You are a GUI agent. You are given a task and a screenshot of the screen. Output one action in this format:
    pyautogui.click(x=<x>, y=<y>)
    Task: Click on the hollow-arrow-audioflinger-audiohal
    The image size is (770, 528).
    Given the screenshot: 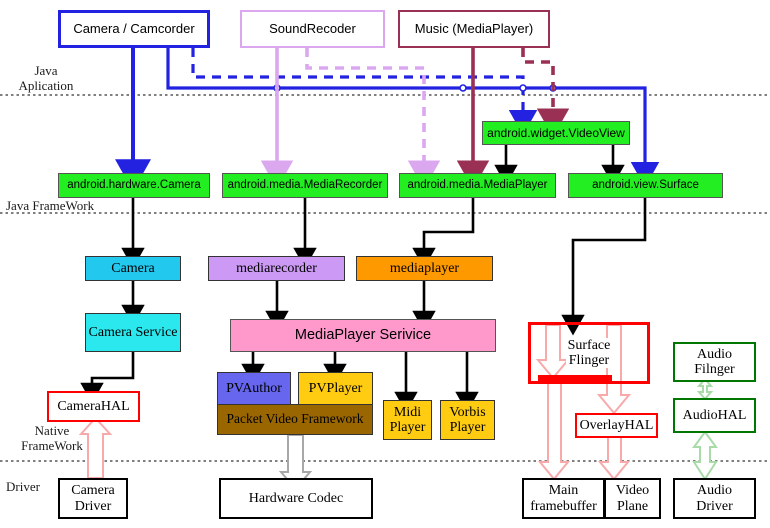 What is the action you would take?
    pyautogui.click(x=705, y=389)
    